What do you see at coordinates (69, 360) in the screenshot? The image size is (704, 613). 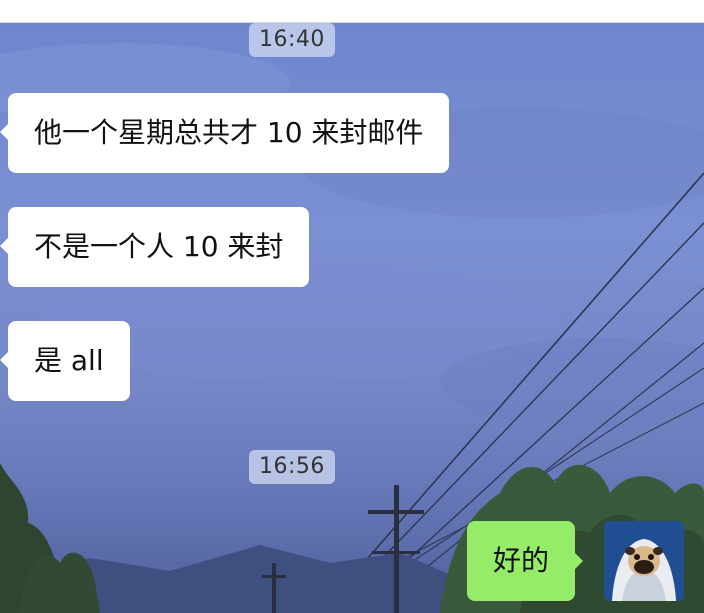 I see `message-text: 是 all` at bounding box center [69, 360].